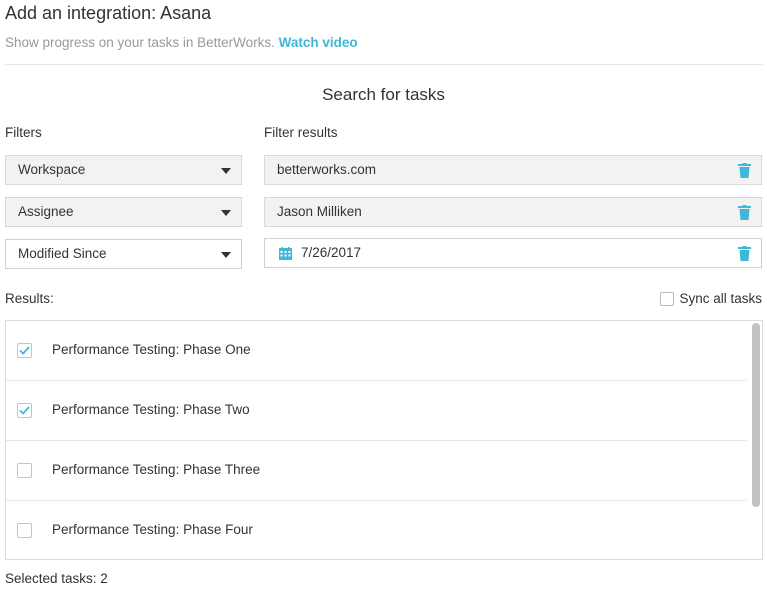 This screenshot has width=767, height=592. What do you see at coordinates (56, 578) in the screenshot?
I see `selected-tasks-count: Selected tasks: 2` at bounding box center [56, 578].